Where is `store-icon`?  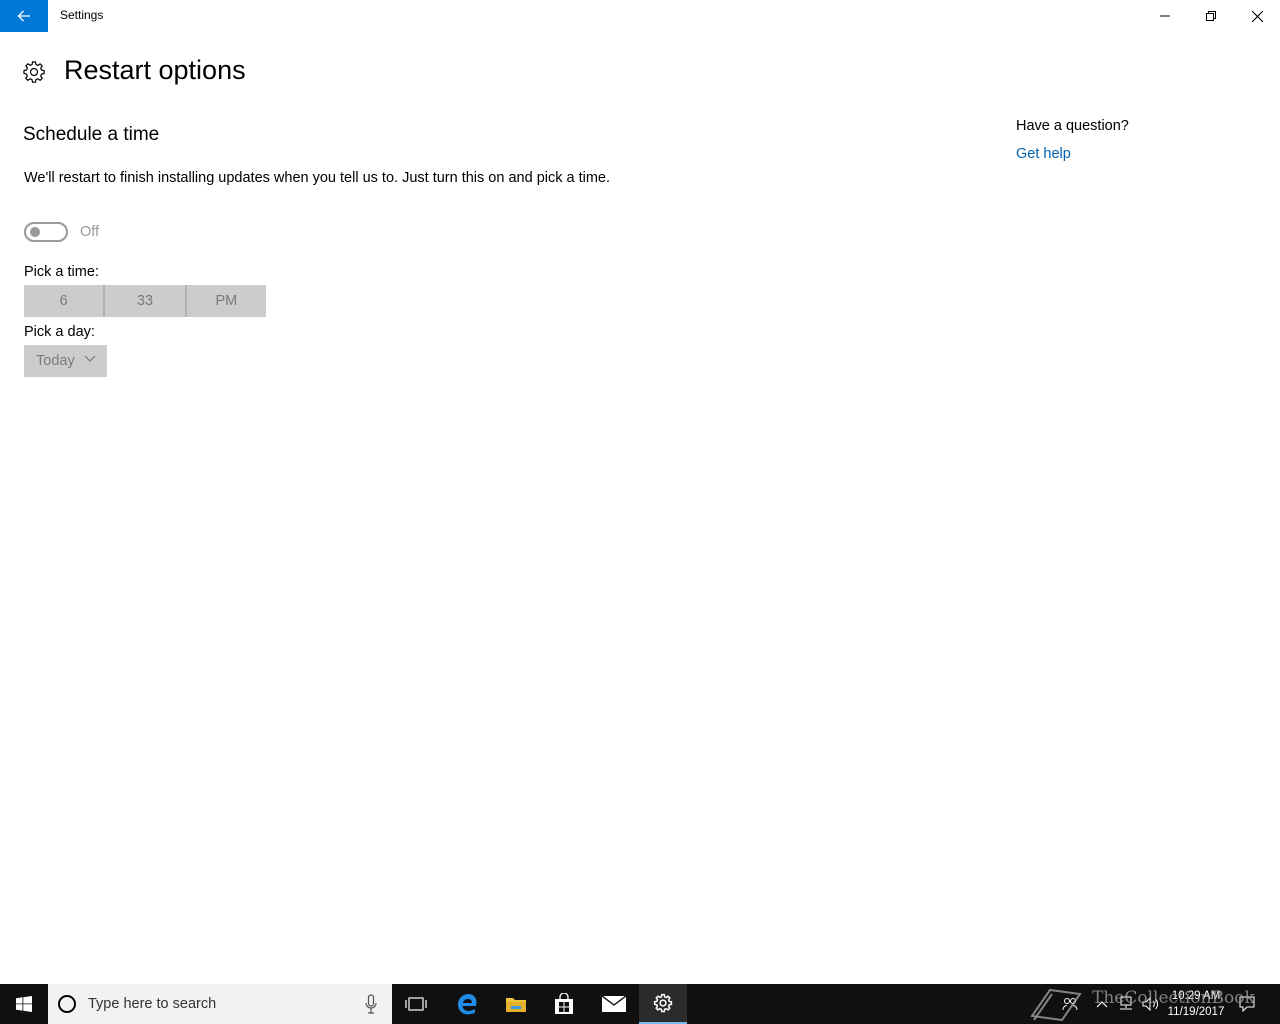
store-icon is located at coordinates (564, 1003).